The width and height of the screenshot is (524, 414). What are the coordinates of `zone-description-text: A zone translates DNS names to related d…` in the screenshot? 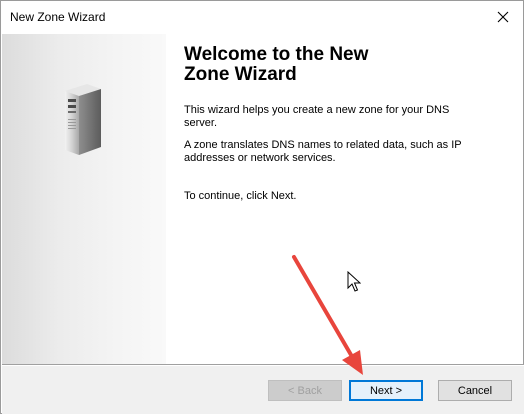 It's located at (323, 151).